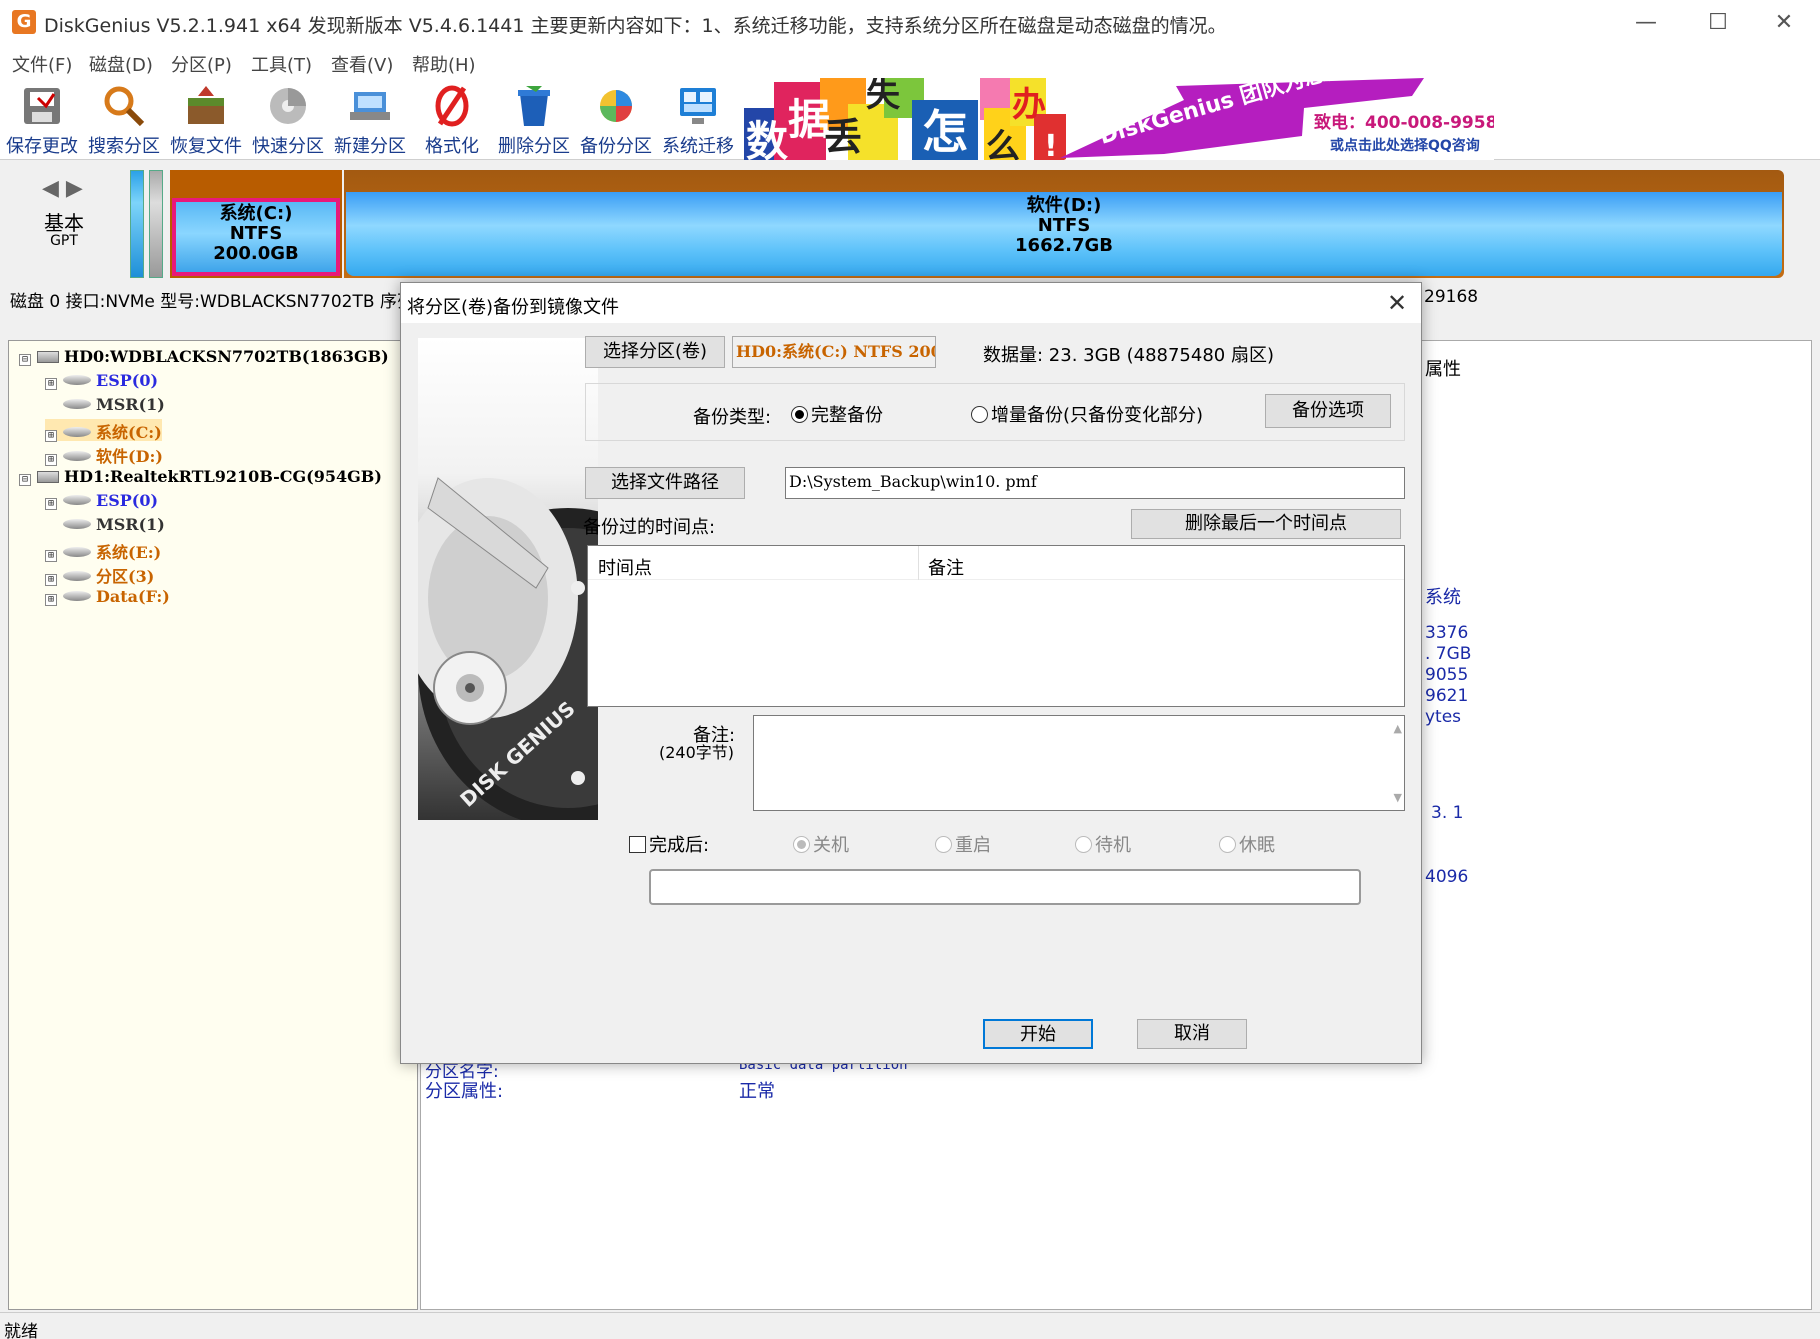 The image size is (1820, 1339). What do you see at coordinates (698, 120) in the screenshot?
I see `toolbar-system-migrate-button: 系统迁移` at bounding box center [698, 120].